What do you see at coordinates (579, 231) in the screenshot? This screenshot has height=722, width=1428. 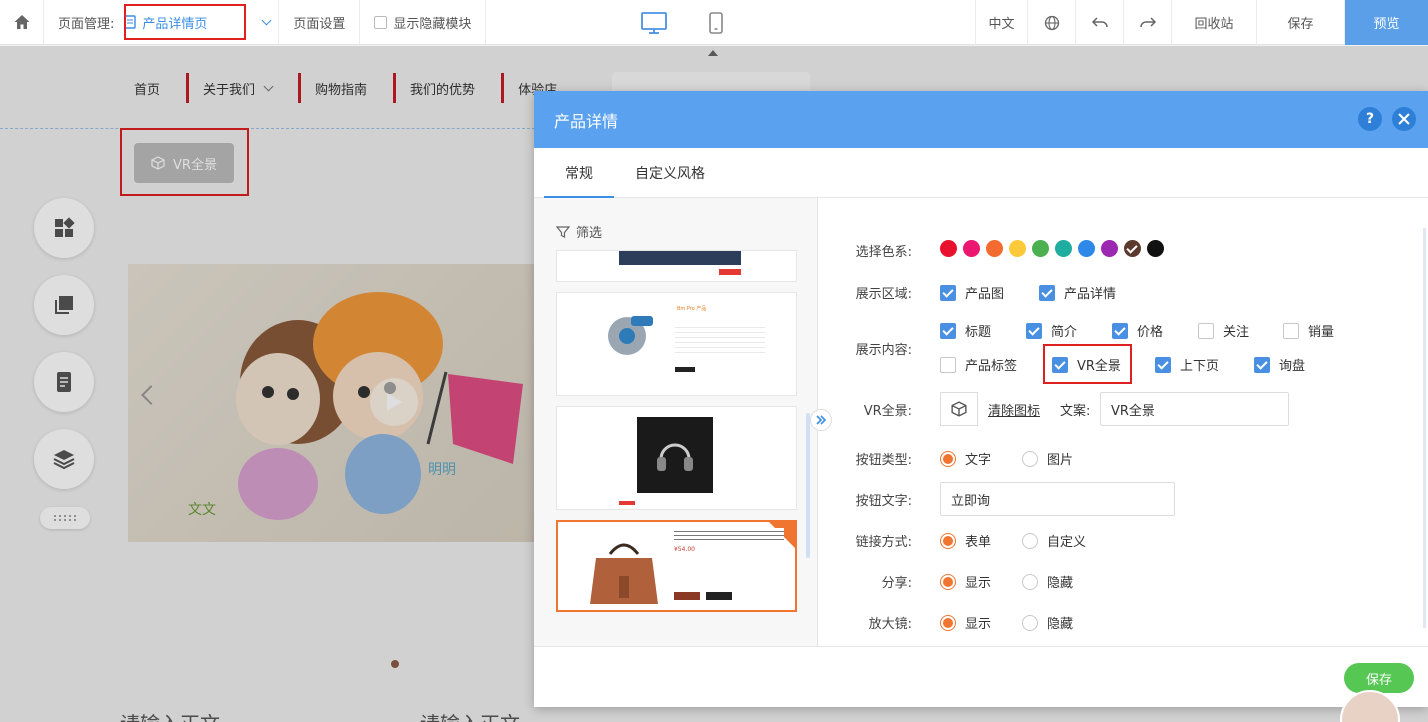 I see `filter-button: 筛选` at bounding box center [579, 231].